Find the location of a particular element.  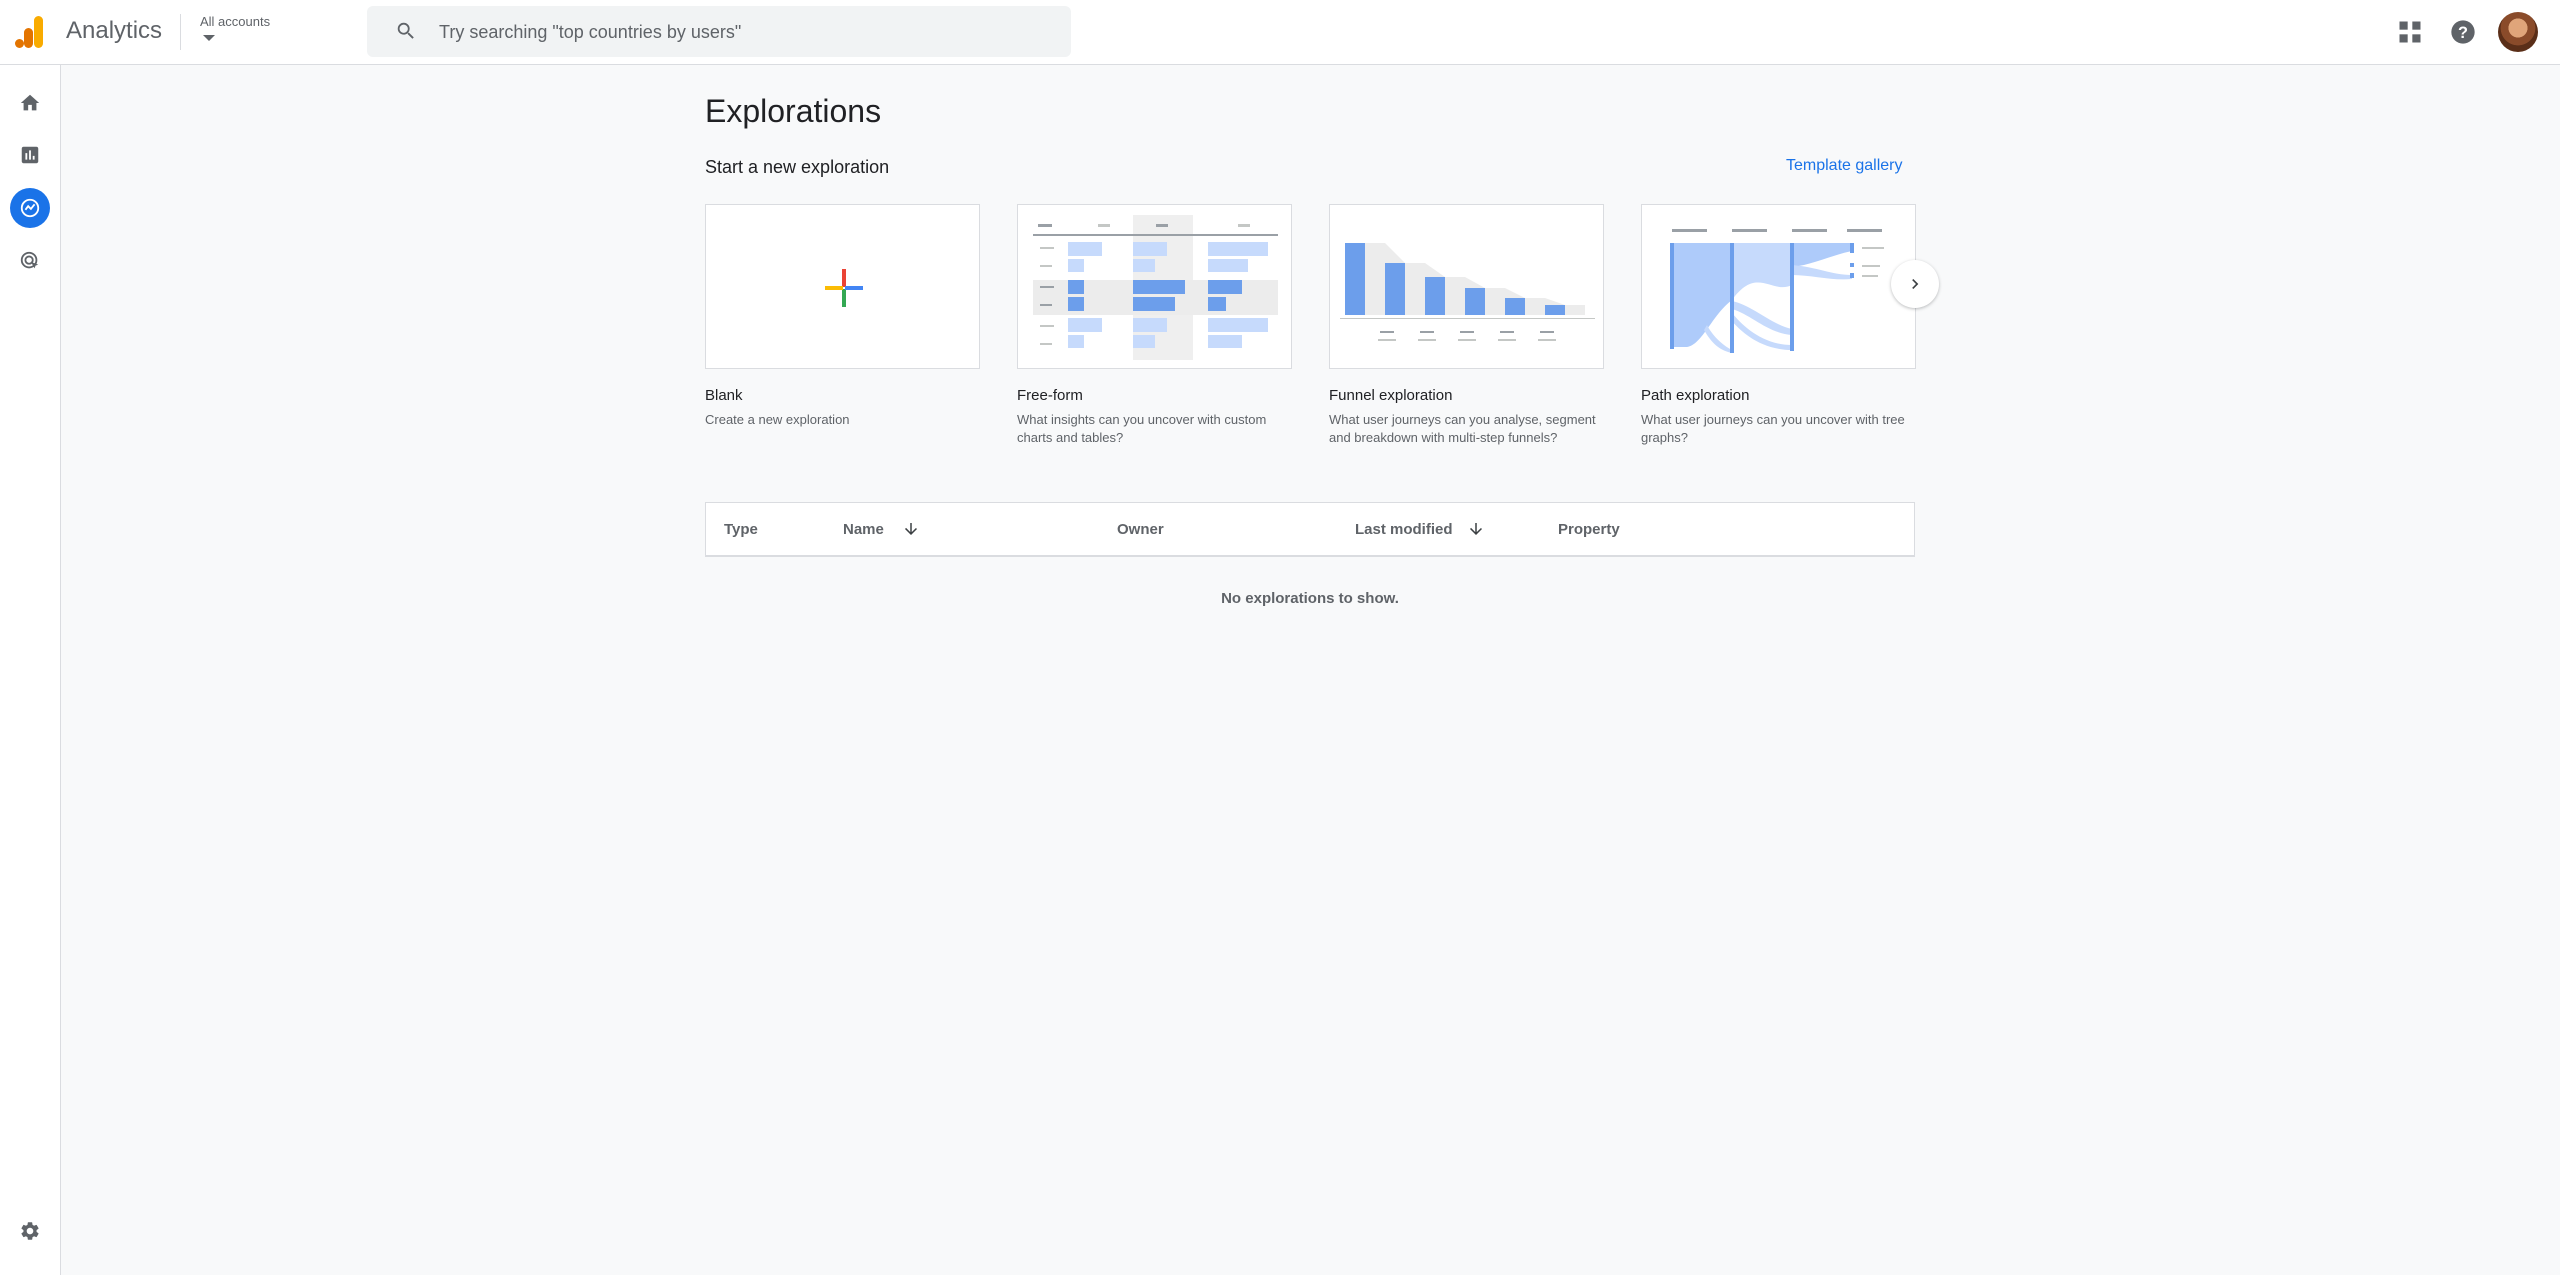

page-title: Explorations is located at coordinates (793, 111).